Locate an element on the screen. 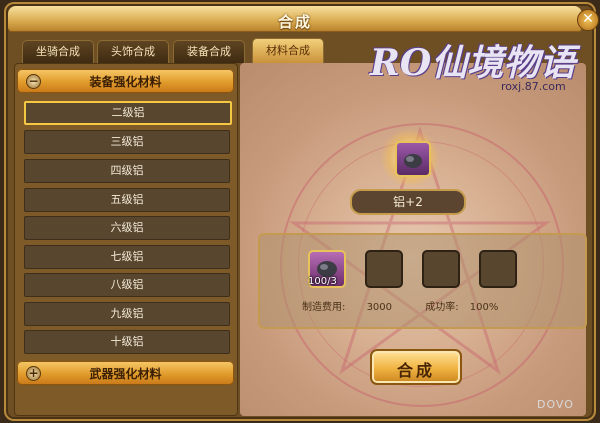 This screenshot has height=423, width=600. ore-icon is located at coordinates (413, 161).